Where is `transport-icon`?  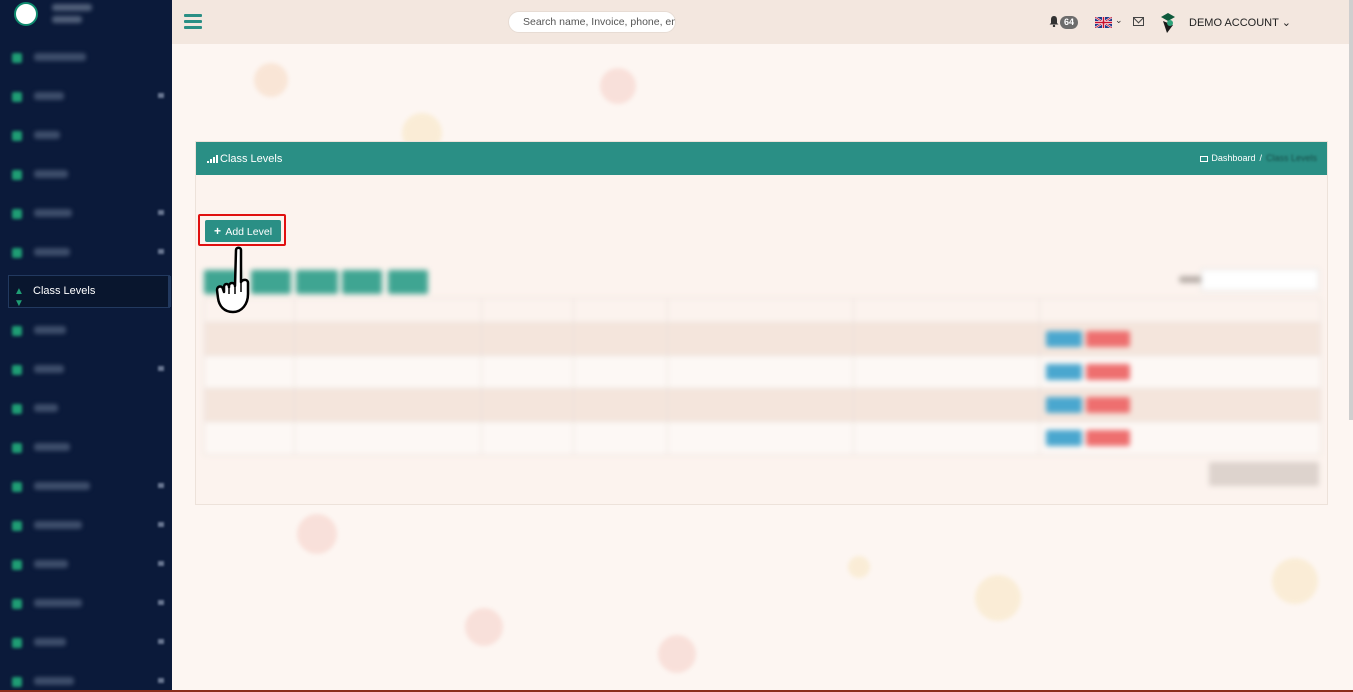
transport-icon is located at coordinates (17, 604).